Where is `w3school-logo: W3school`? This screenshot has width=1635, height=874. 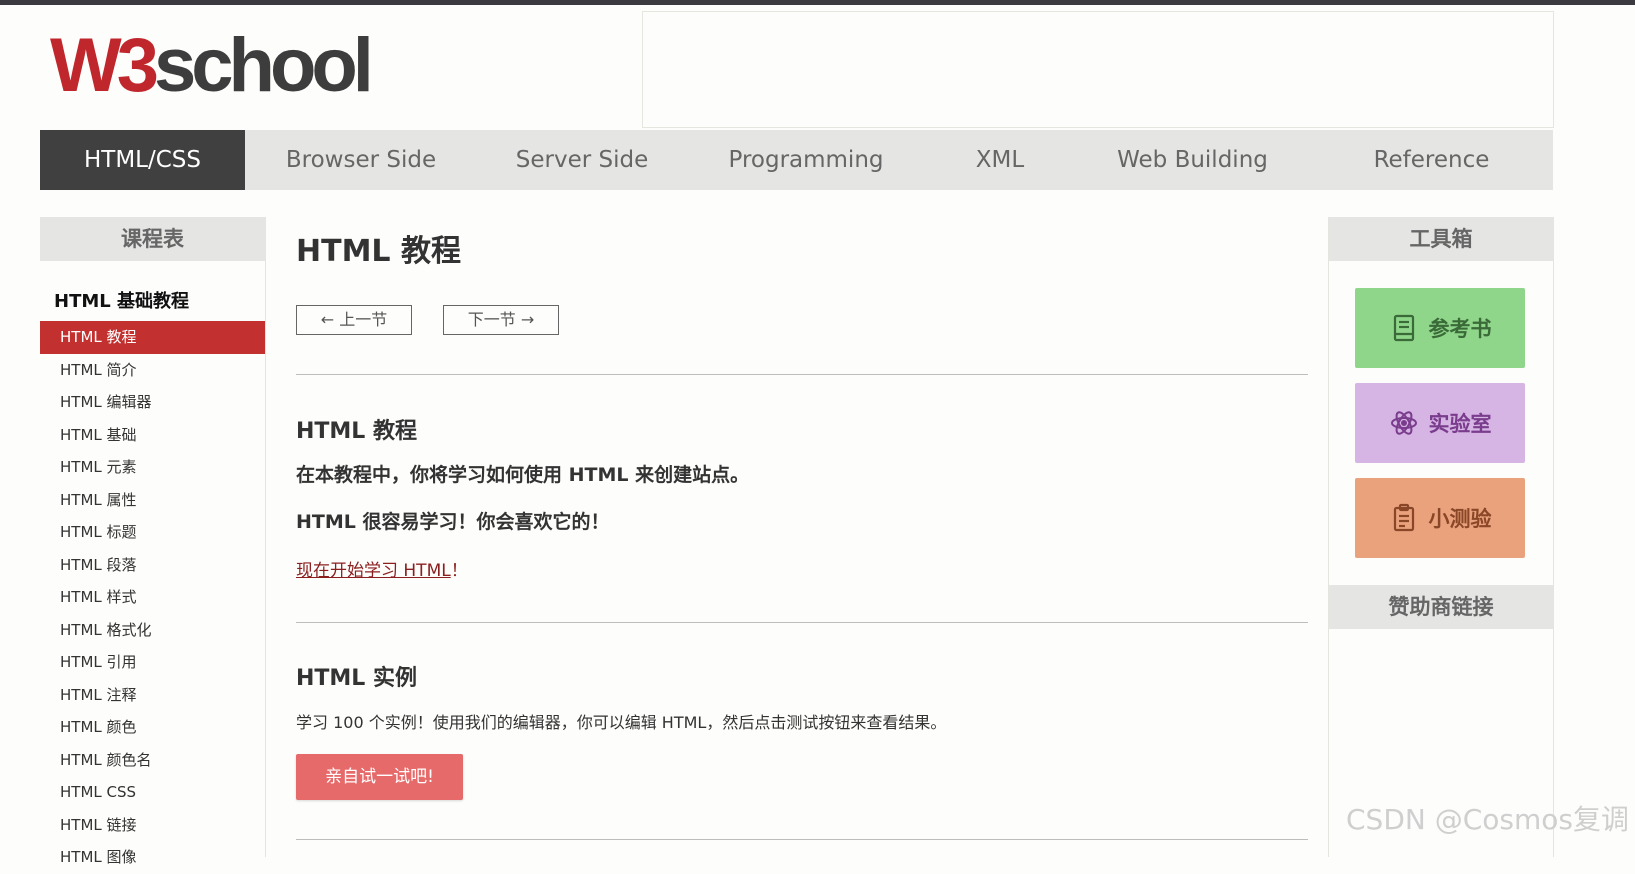 w3school-logo: W3school is located at coordinates (212, 66).